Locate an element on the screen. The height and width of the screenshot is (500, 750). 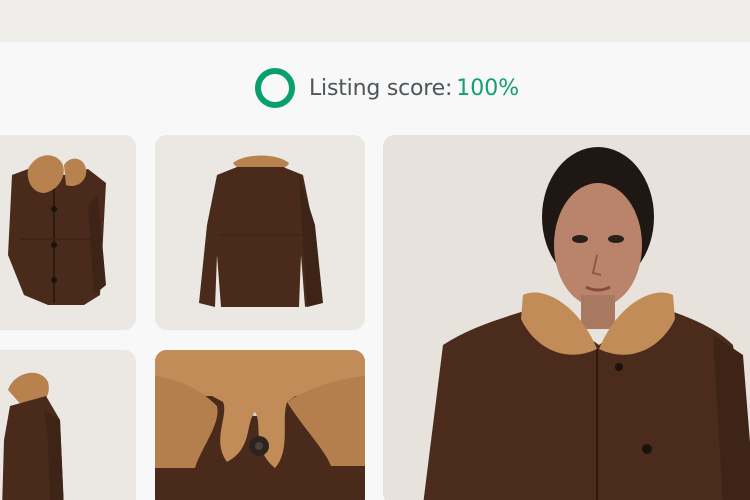
jacket-side-illustration is located at coordinates (68, 425).